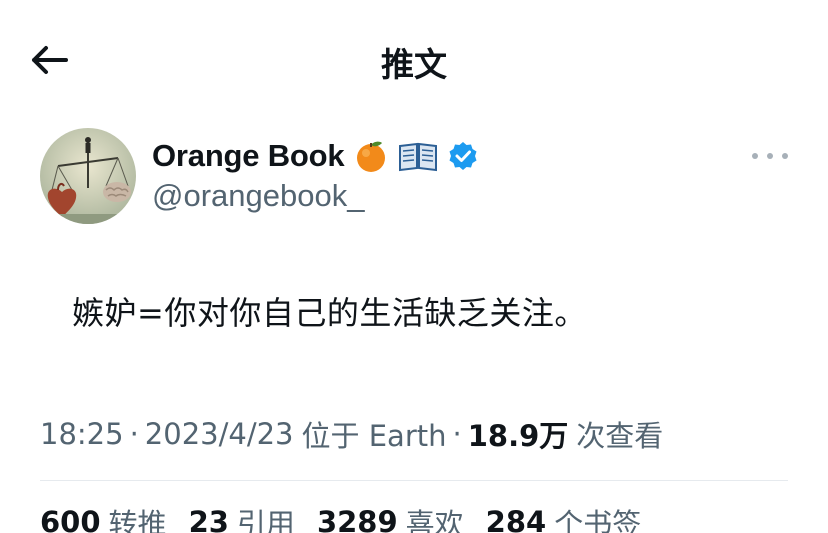 This screenshot has width=828, height=533. Describe the element at coordinates (329, 313) in the screenshot. I see `tweet-text: 嫉妒=你对你自己的生活缺乏关注。` at that location.